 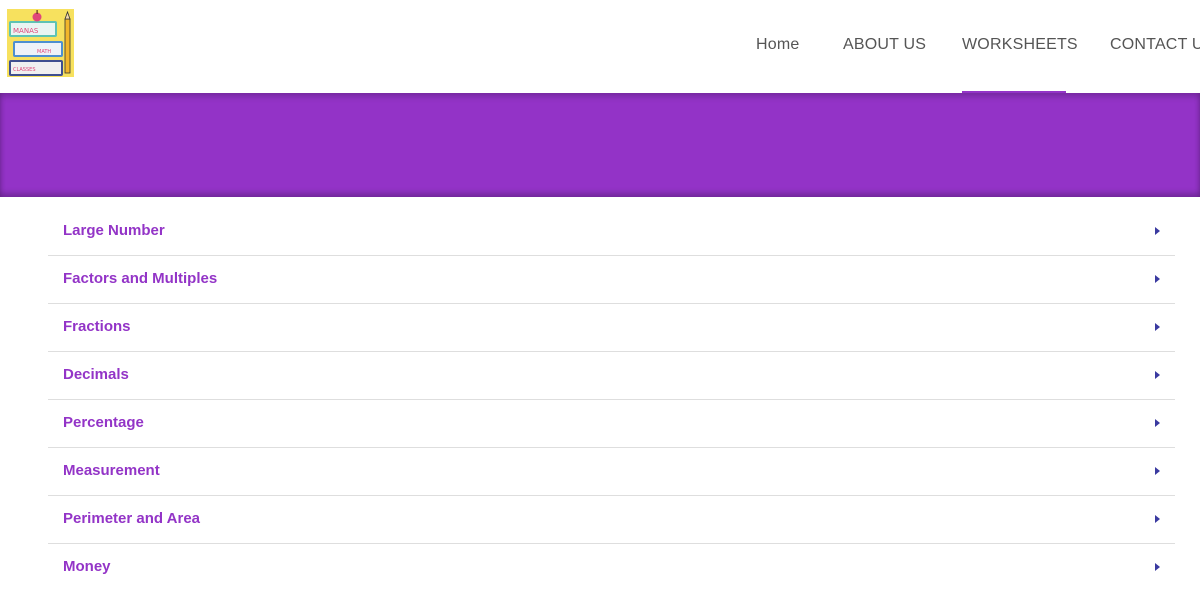 I want to click on topic-money: Money, so click(x=611, y=567).